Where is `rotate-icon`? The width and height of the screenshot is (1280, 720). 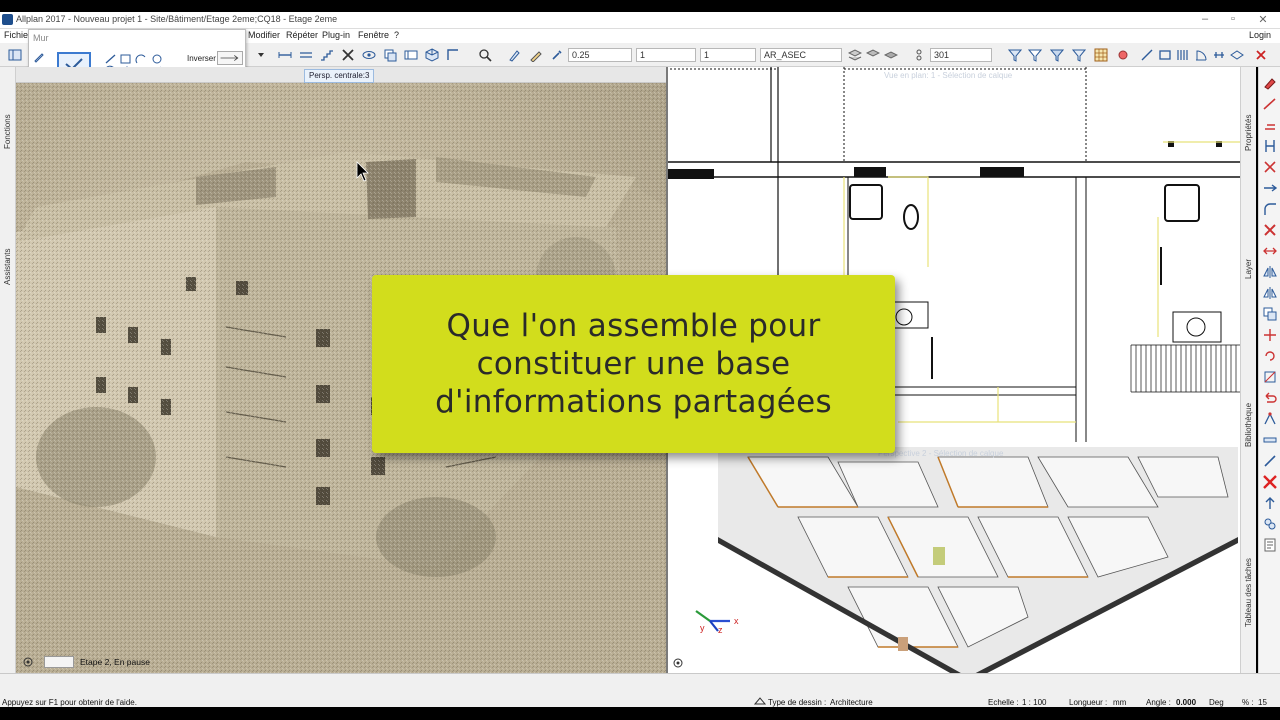
rotate-icon is located at coordinates (1270, 356).